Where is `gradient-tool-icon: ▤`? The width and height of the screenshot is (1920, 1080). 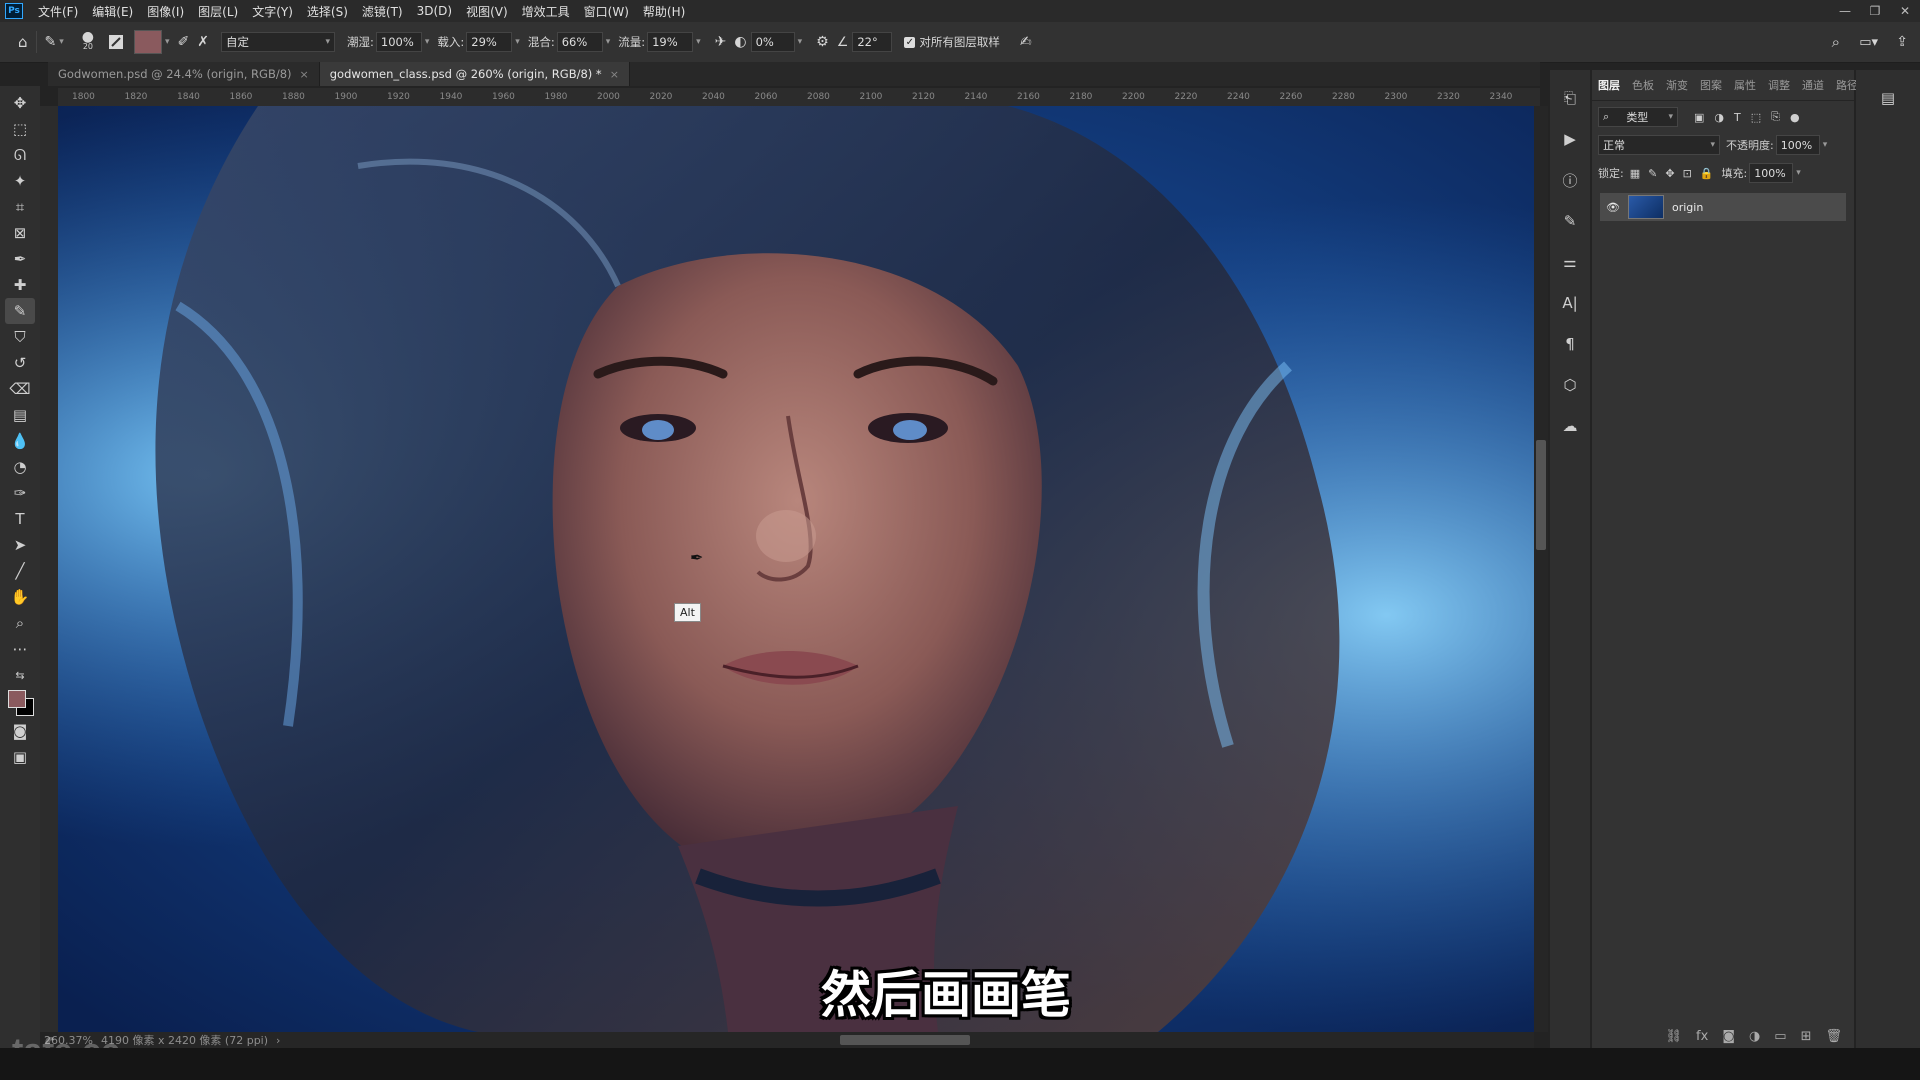 gradient-tool-icon: ▤ is located at coordinates (20, 415).